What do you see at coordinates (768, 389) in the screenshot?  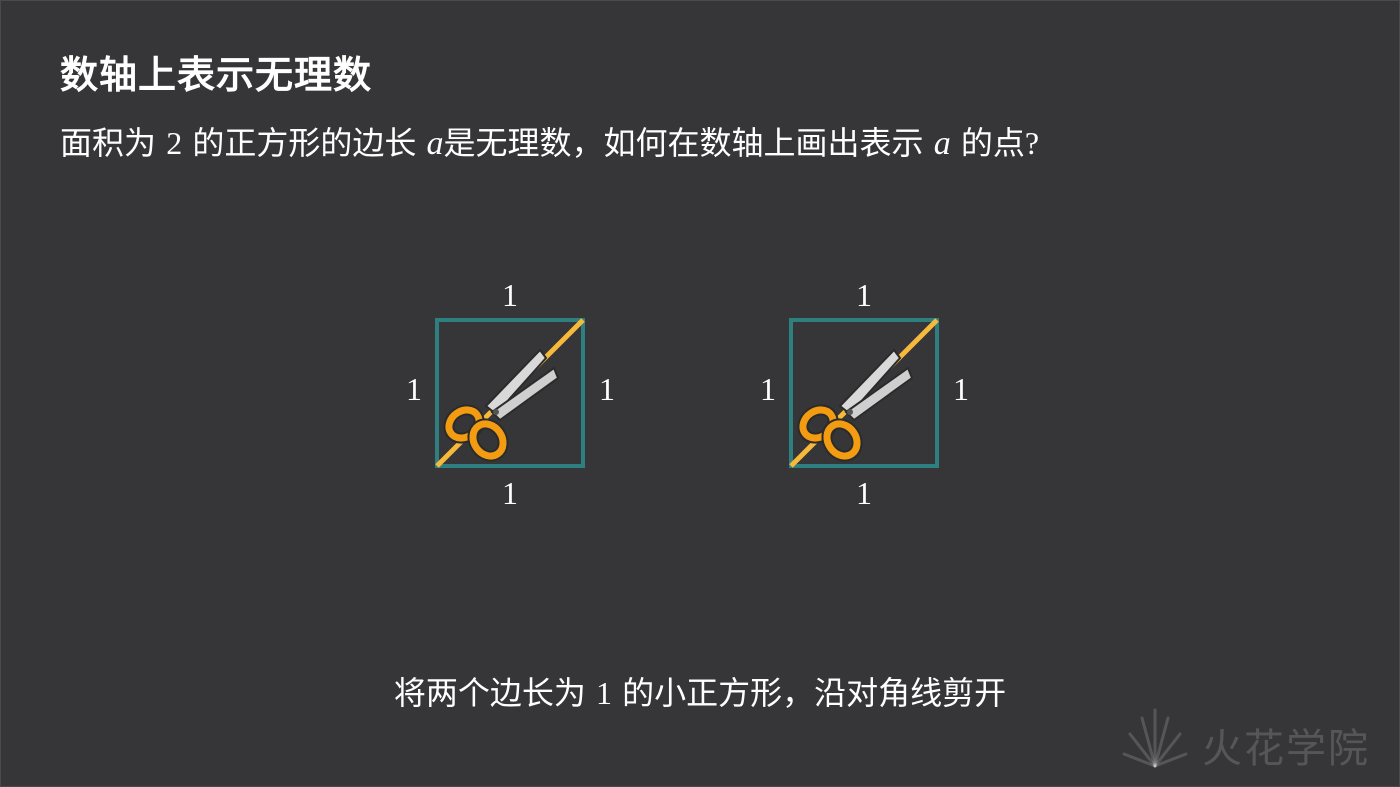 I see `square-2-left-label: 1` at bounding box center [768, 389].